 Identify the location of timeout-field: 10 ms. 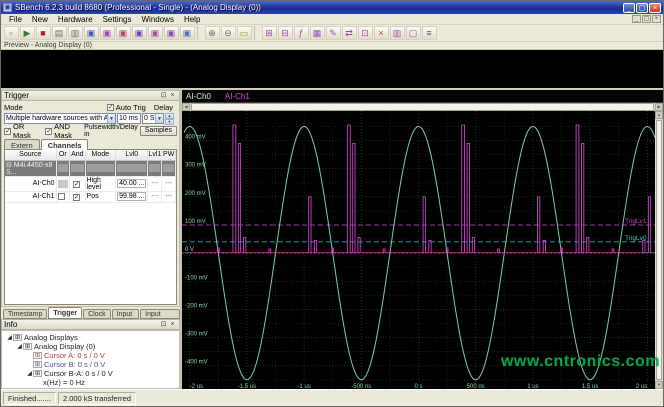
(129, 118).